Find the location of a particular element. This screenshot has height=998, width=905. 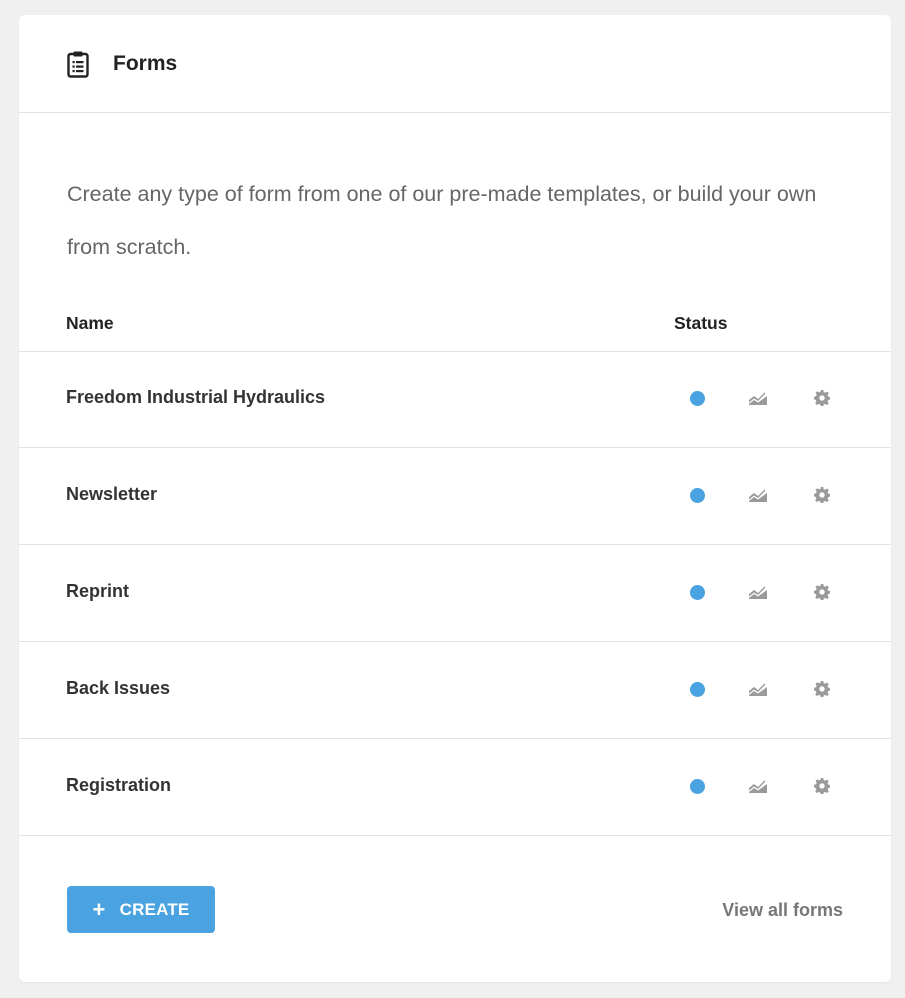

table-row: Newsletter is located at coordinates (455, 496).